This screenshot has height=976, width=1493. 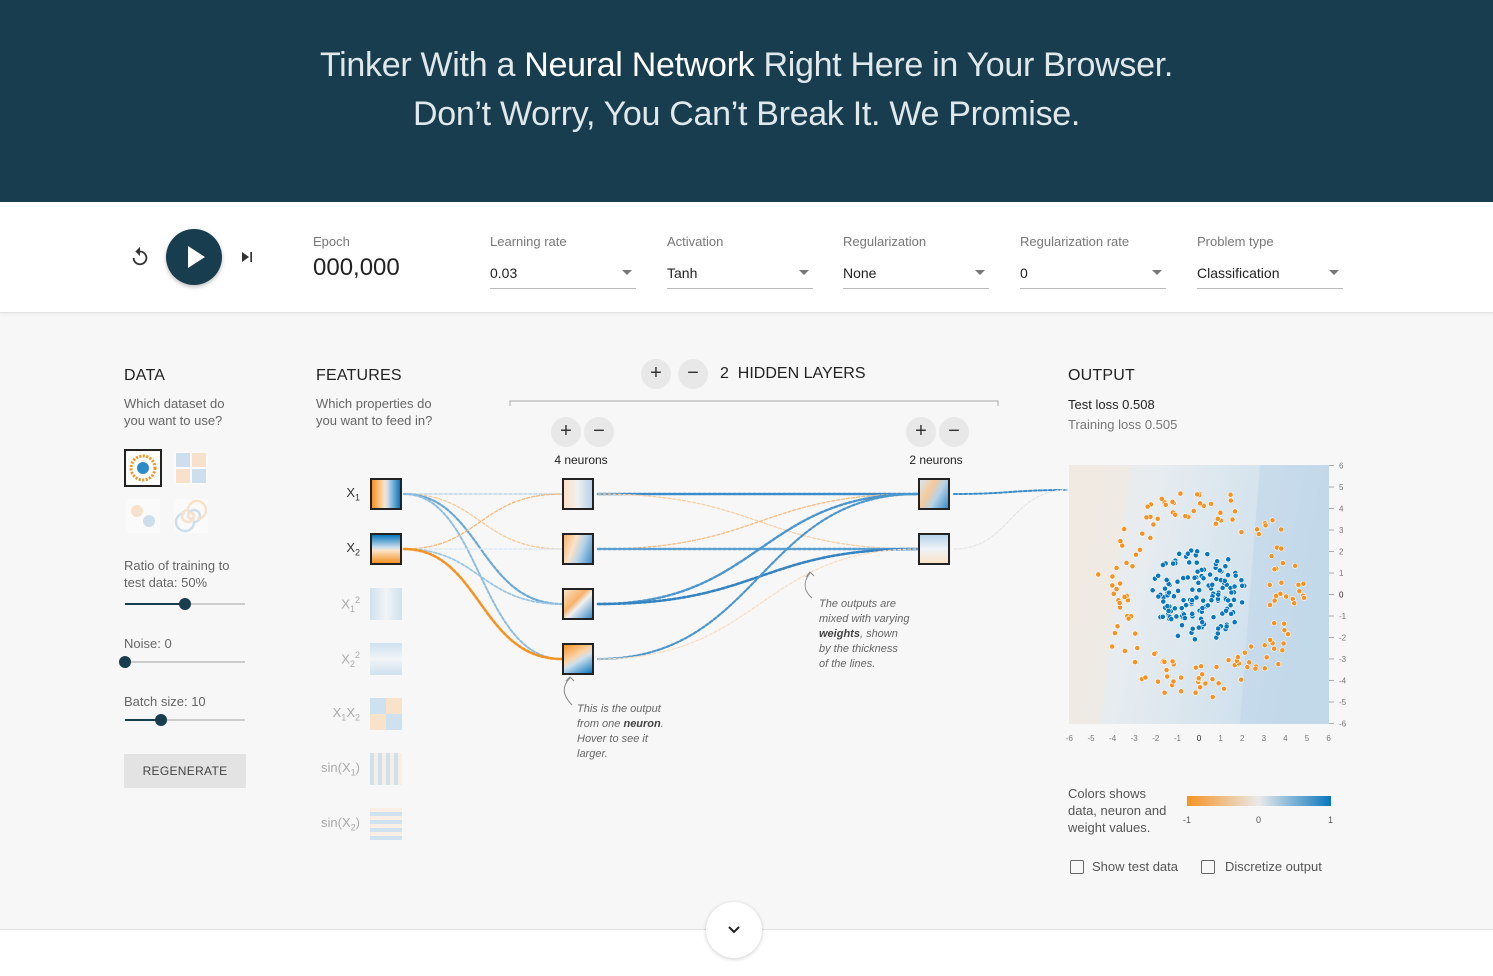 What do you see at coordinates (693, 374) in the screenshot?
I see `remove-layer-button: −` at bounding box center [693, 374].